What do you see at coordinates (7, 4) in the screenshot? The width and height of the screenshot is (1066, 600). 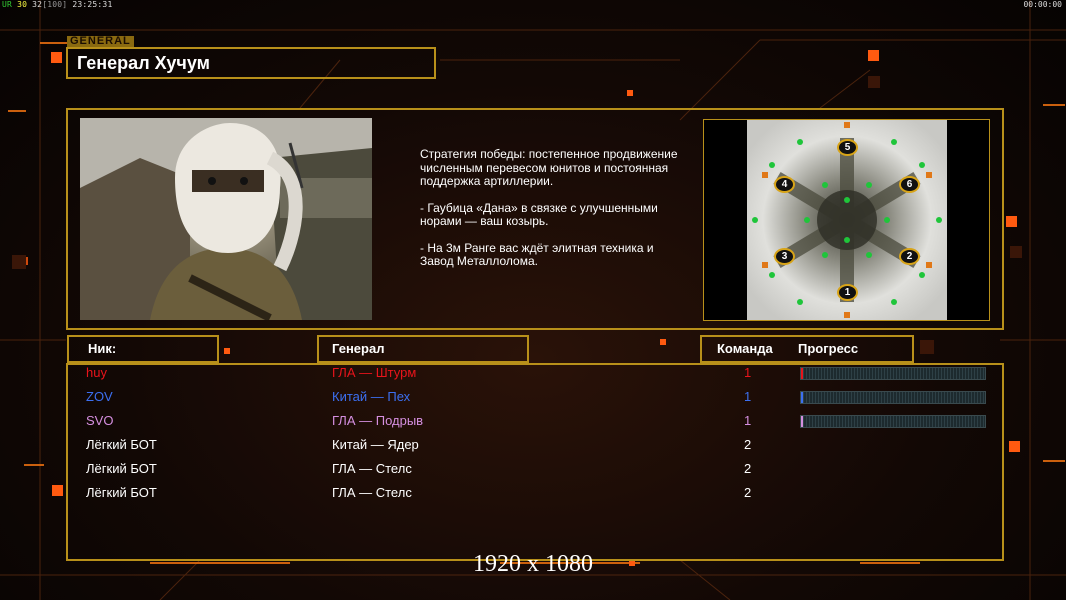 I see `hud-stat-1: UR` at bounding box center [7, 4].